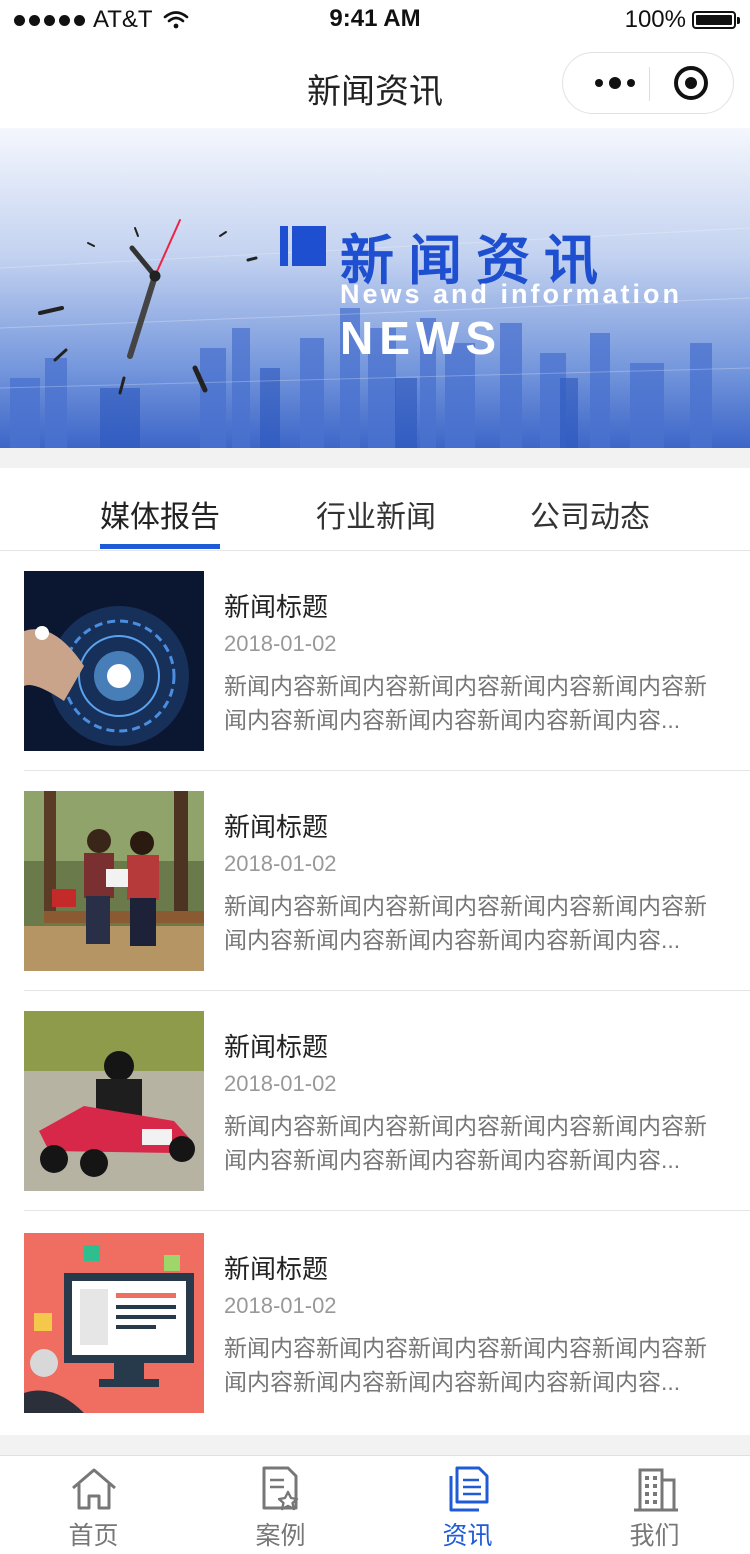 This screenshot has height=1554, width=750. What do you see at coordinates (375, 20) in the screenshot?
I see `status-bar: AT&T 9:41 AM 100%` at bounding box center [375, 20].